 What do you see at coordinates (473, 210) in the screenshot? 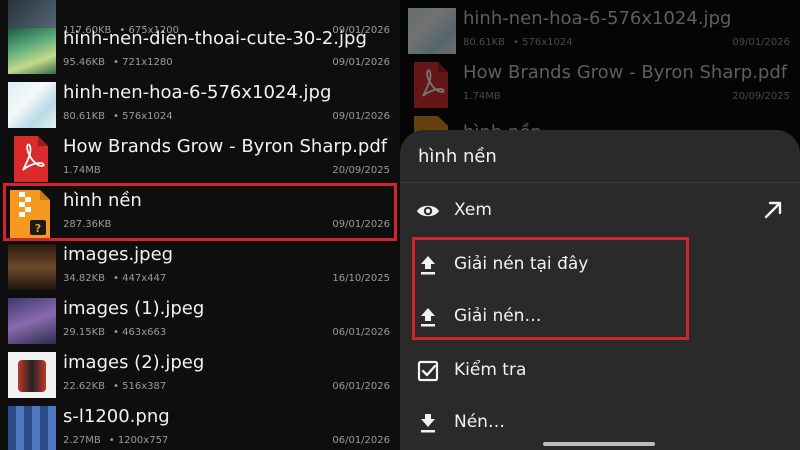
I see `menu-item-label: Xem` at bounding box center [473, 210].